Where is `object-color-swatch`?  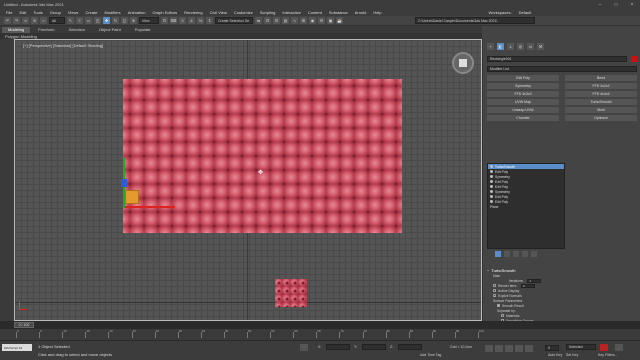 object-color-swatch is located at coordinates (634, 59).